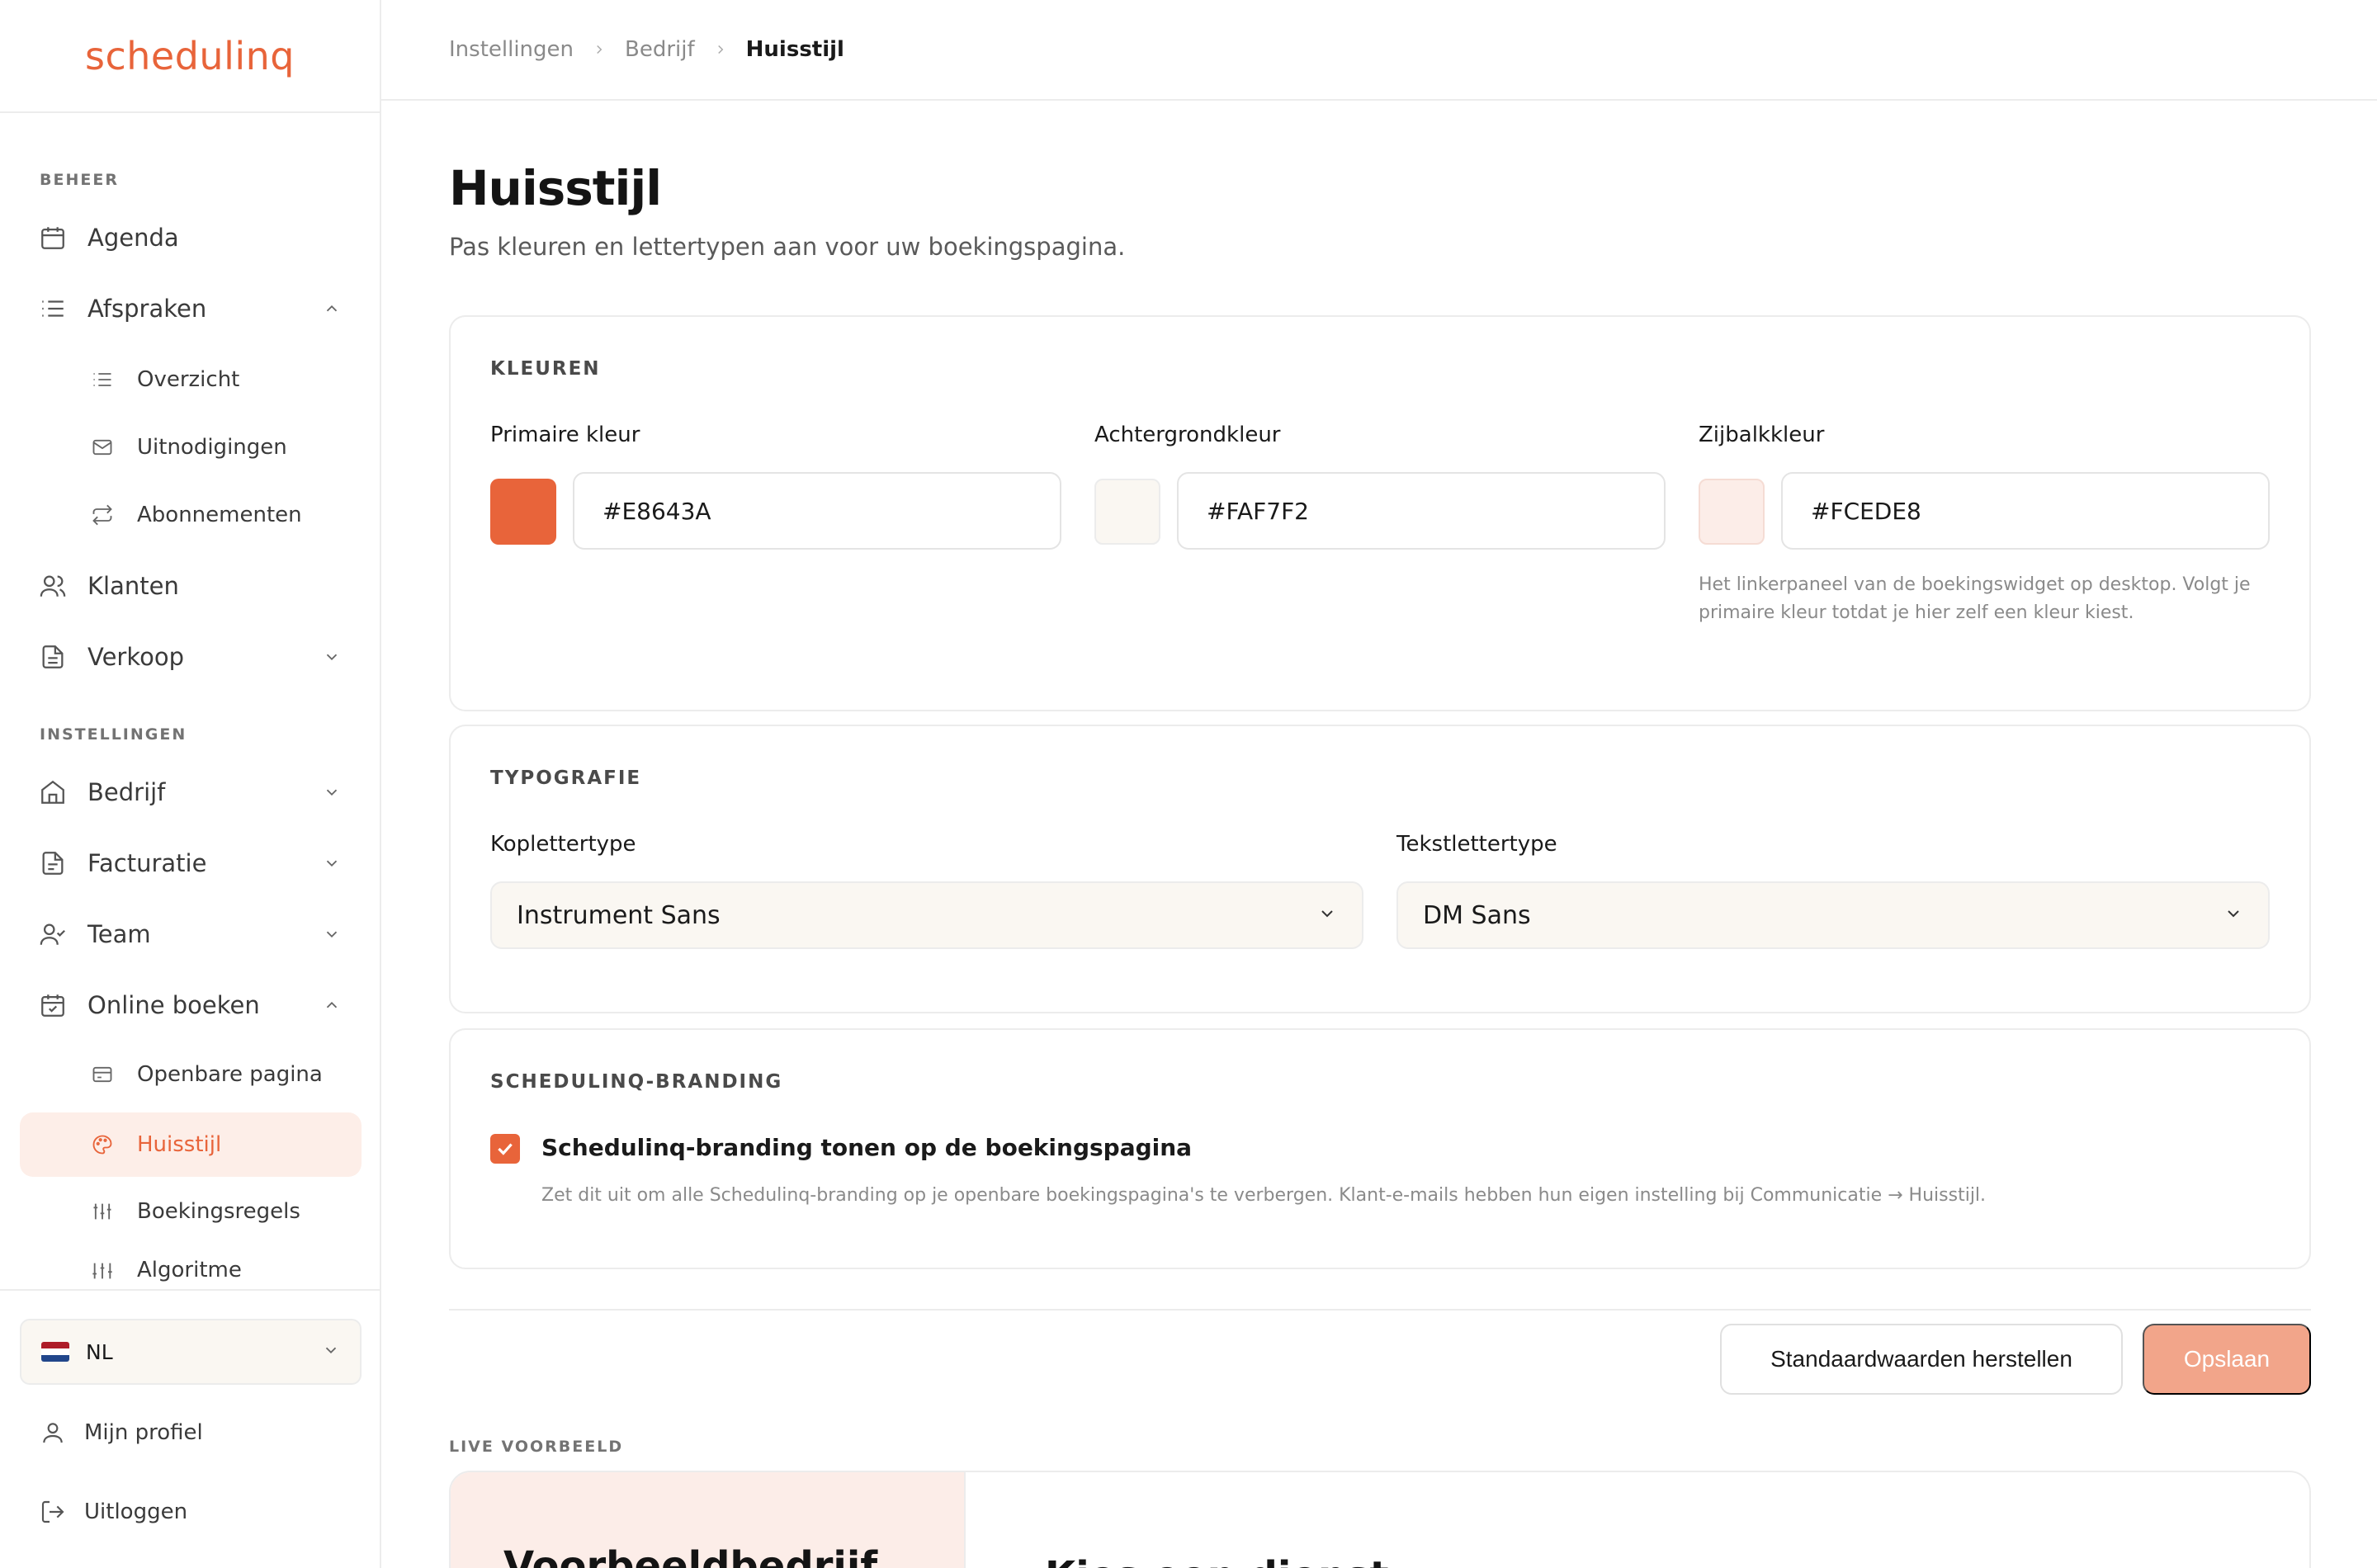 The width and height of the screenshot is (2377, 1568). I want to click on sidebar-item-abonnementen: Abonnementen, so click(191, 515).